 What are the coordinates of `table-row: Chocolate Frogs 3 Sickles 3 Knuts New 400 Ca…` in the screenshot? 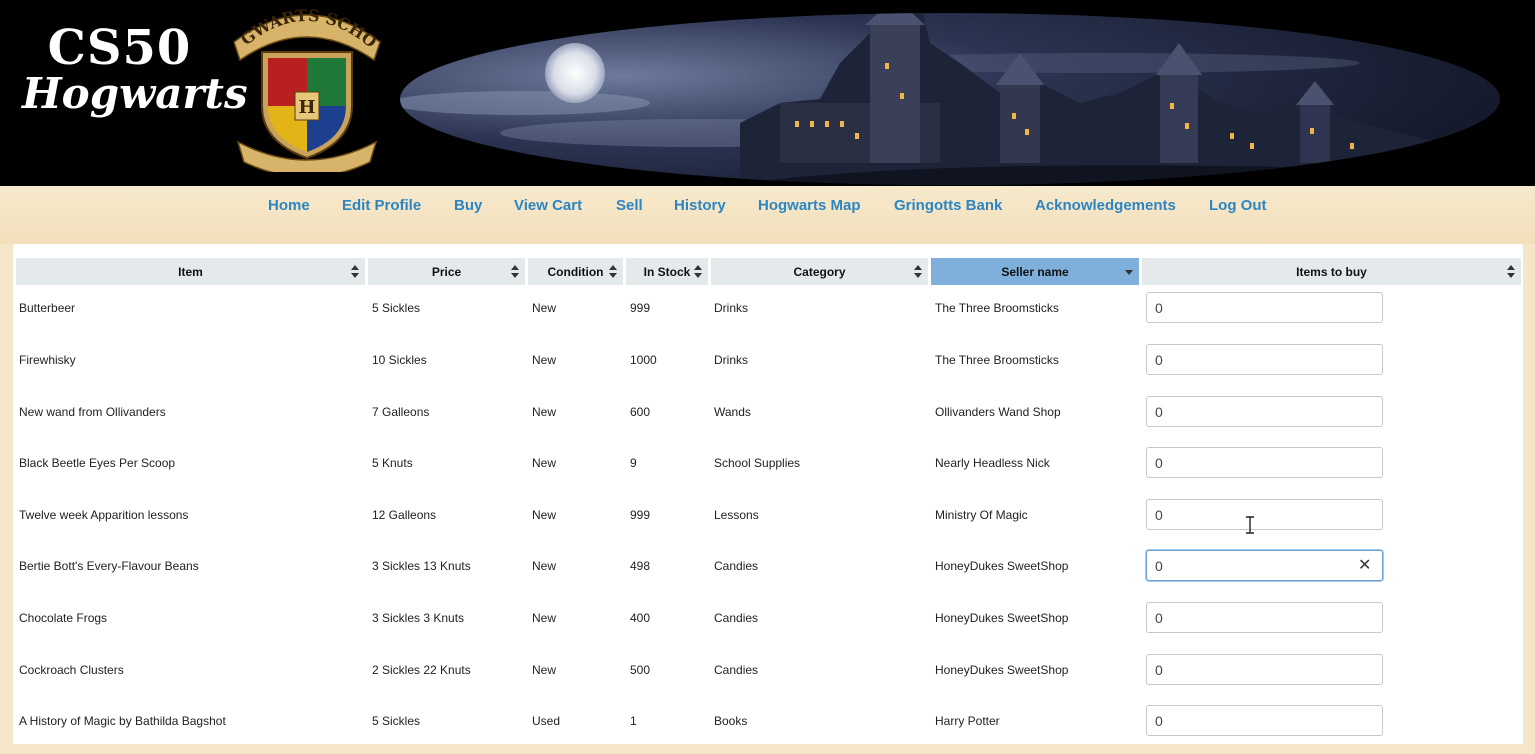 It's located at (768, 625).